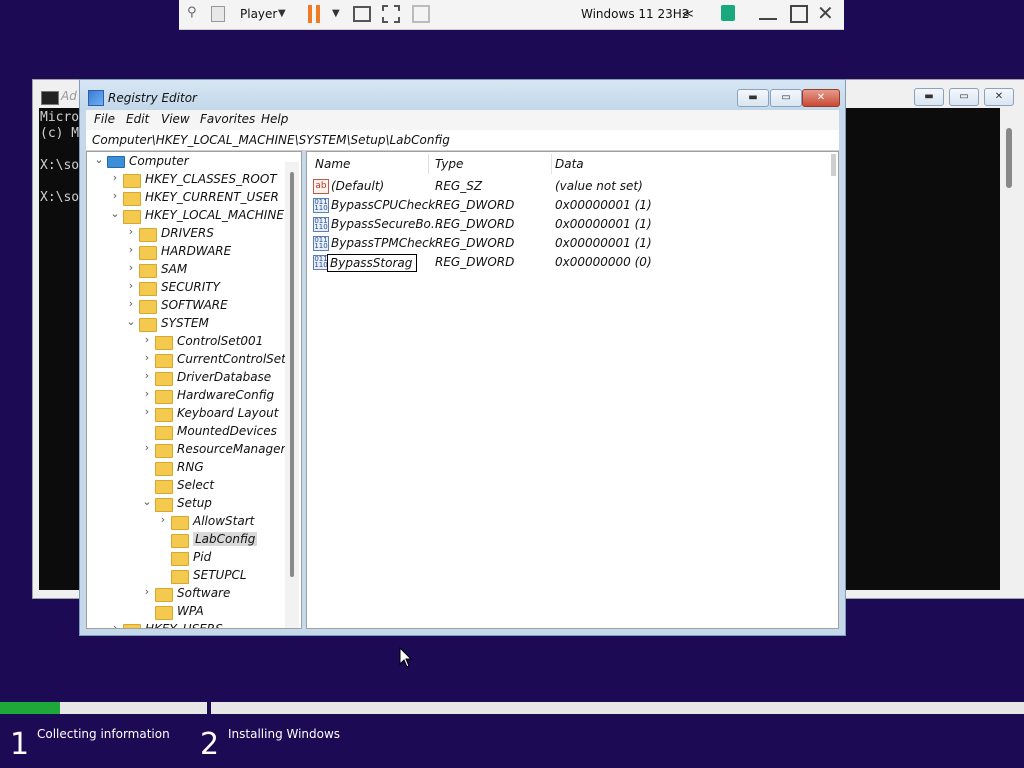 This screenshot has height=768, width=1024. Describe the element at coordinates (688, 13) in the screenshot. I see `collapse-toolbar-icon: ≪` at that location.